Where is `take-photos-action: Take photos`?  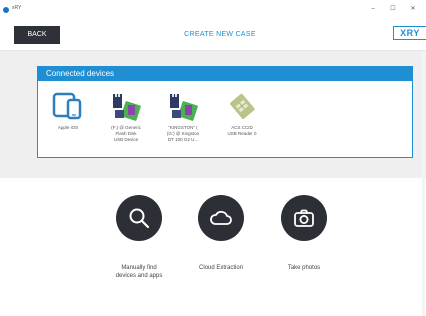
take-photos-action: Take photos is located at coordinates (304, 233).